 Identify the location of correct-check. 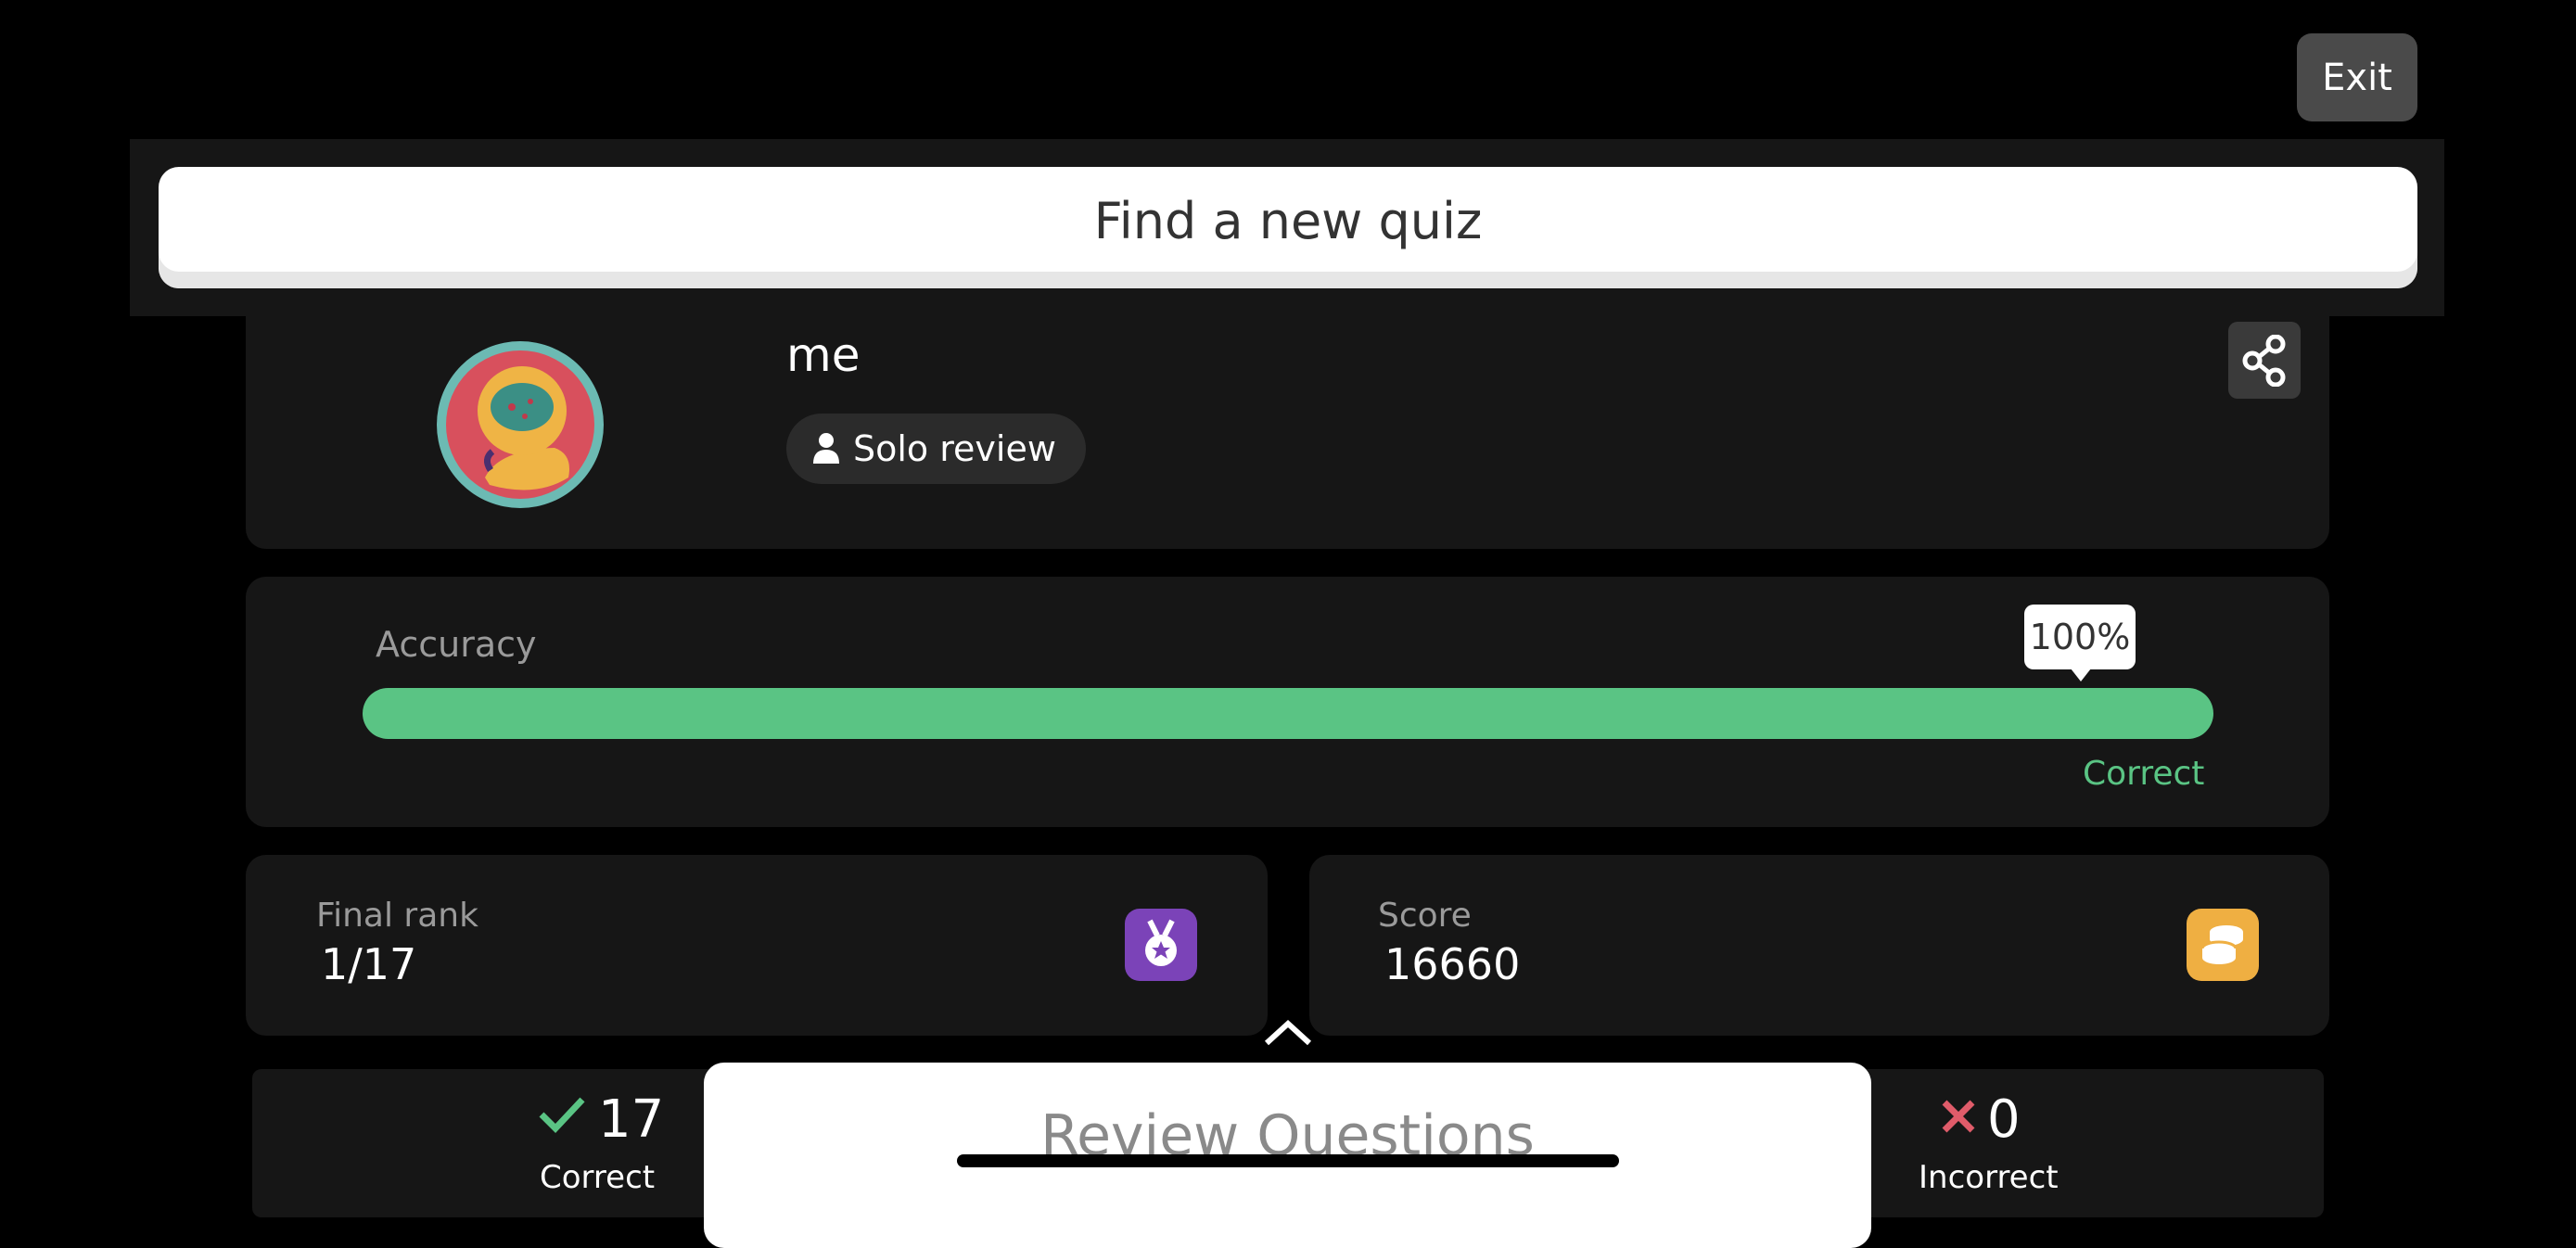
(562, 1116).